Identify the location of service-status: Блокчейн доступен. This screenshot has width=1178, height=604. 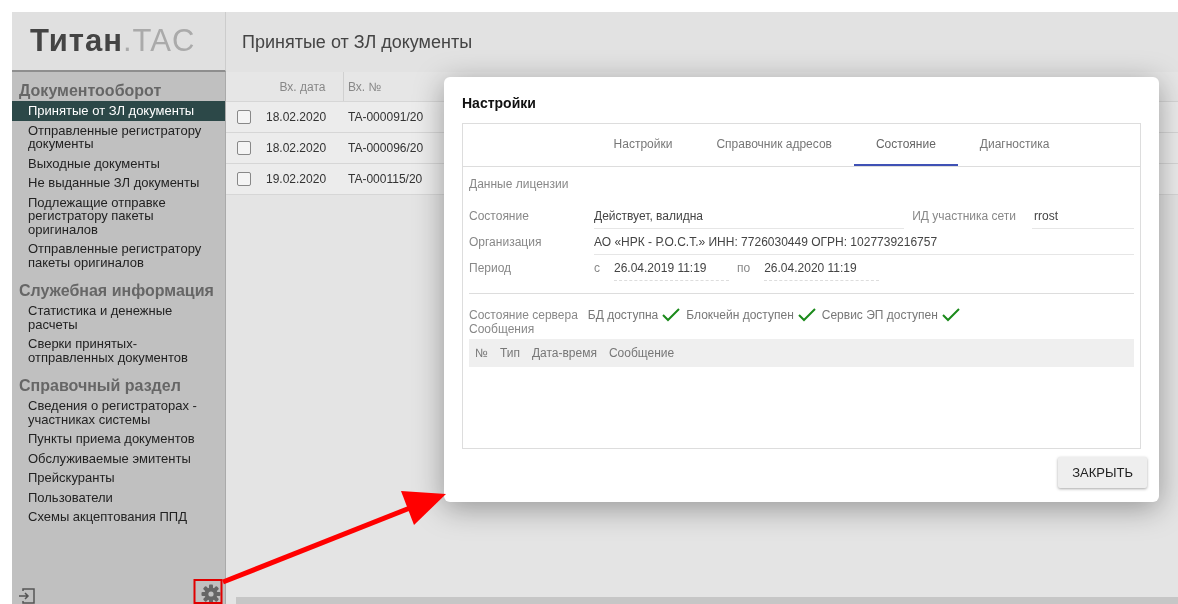
(740, 315).